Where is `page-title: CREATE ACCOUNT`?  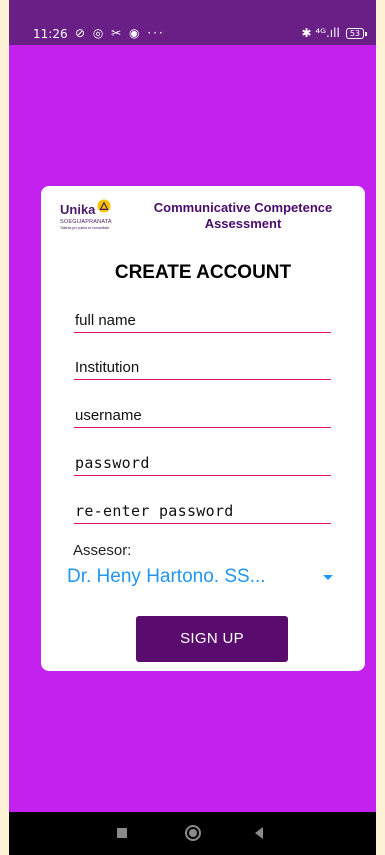
page-title: CREATE ACCOUNT is located at coordinates (203, 272).